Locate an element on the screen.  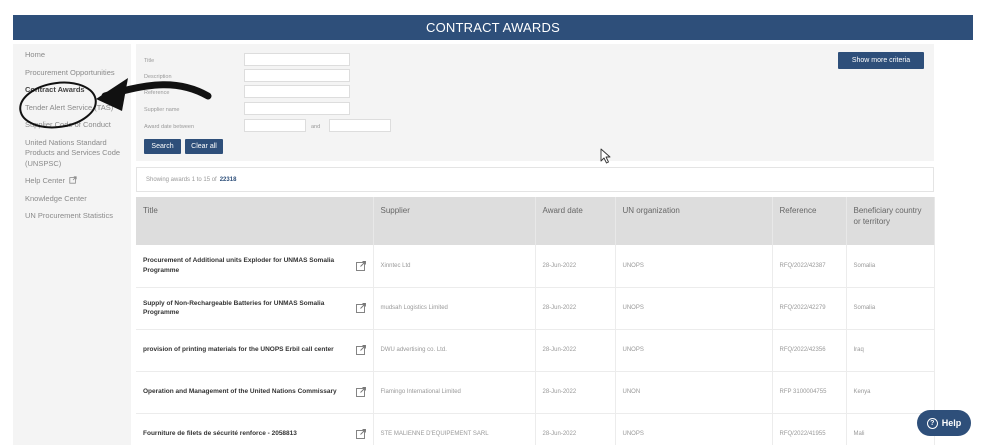
reference-cell: RFQ/2022/41955 is located at coordinates (809, 429).